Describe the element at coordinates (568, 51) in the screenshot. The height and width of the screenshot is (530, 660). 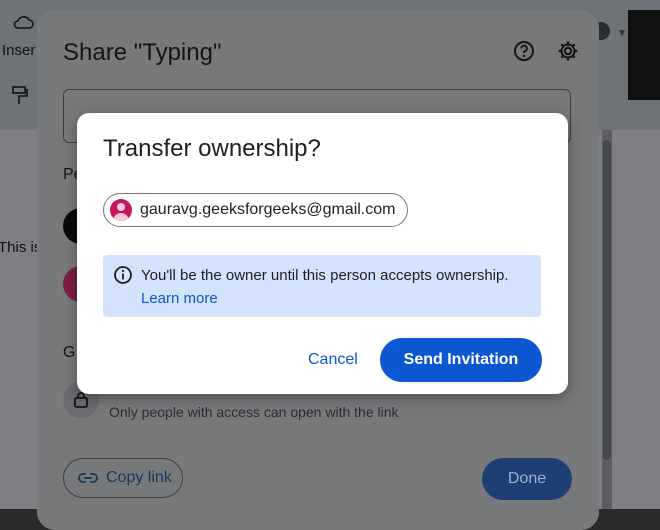
I see `gear-icon` at that location.